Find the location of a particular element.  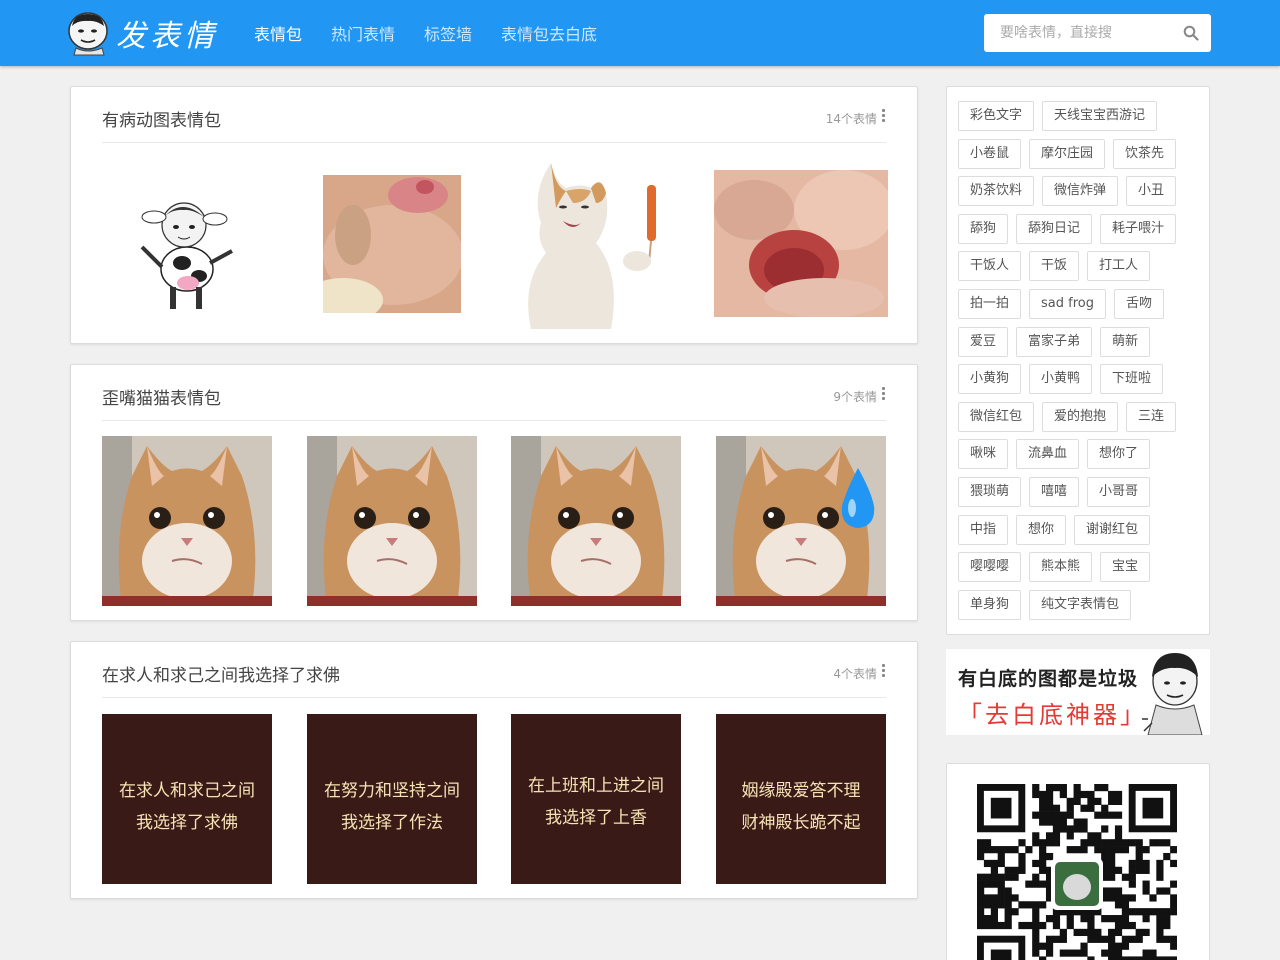

tag-item: 舔狗 is located at coordinates (983, 228).